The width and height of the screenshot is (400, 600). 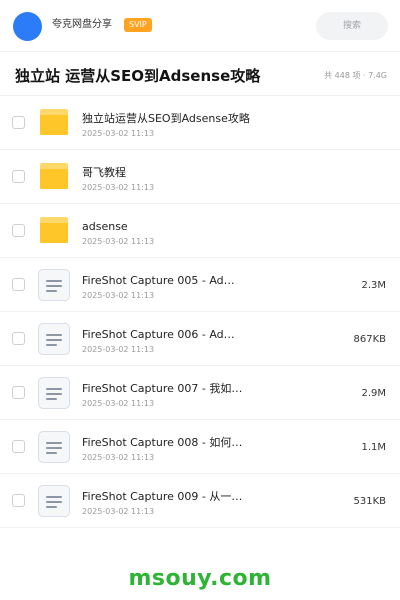 I want to click on list-item: 独立站运营从SEO到Adsense攻略 2025-03-02 11:13, so click(x=200, y=123).